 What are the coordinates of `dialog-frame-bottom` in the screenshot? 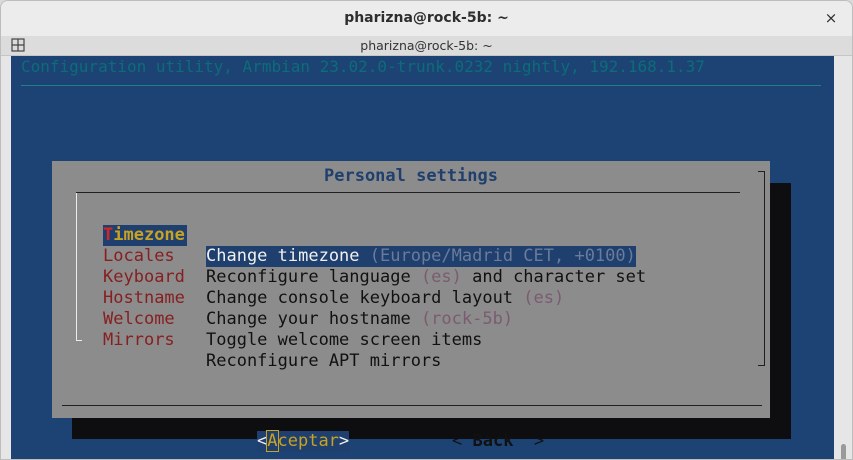 It's located at (412, 405).